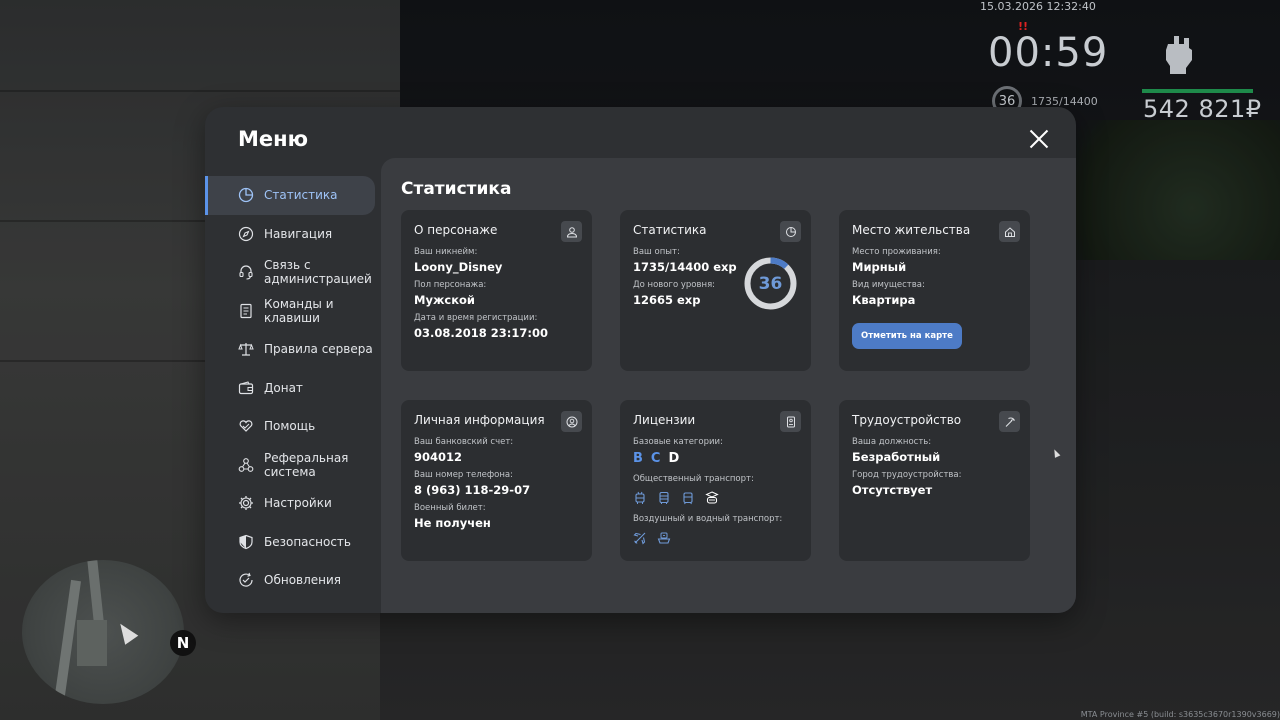 Image resolution: width=1280 pixels, height=720 pixels. Describe the element at coordinates (664, 497) in the screenshot. I see `bus-icon` at that location.